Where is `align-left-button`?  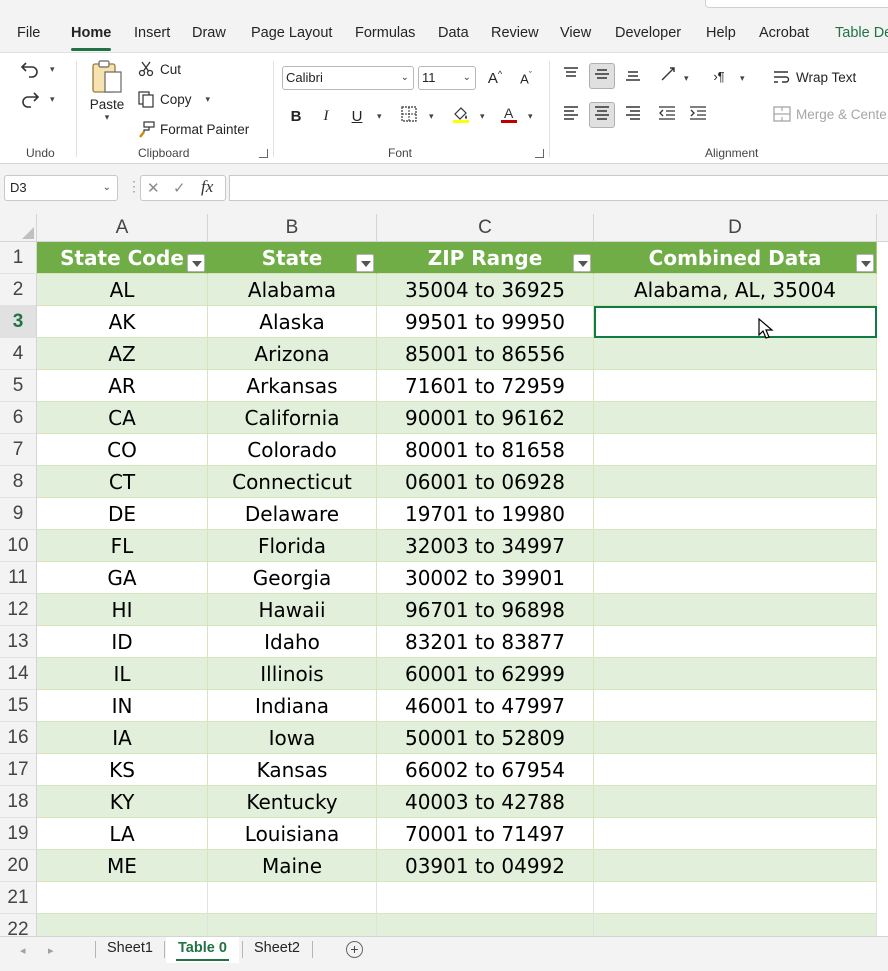 align-left-button is located at coordinates (571, 115).